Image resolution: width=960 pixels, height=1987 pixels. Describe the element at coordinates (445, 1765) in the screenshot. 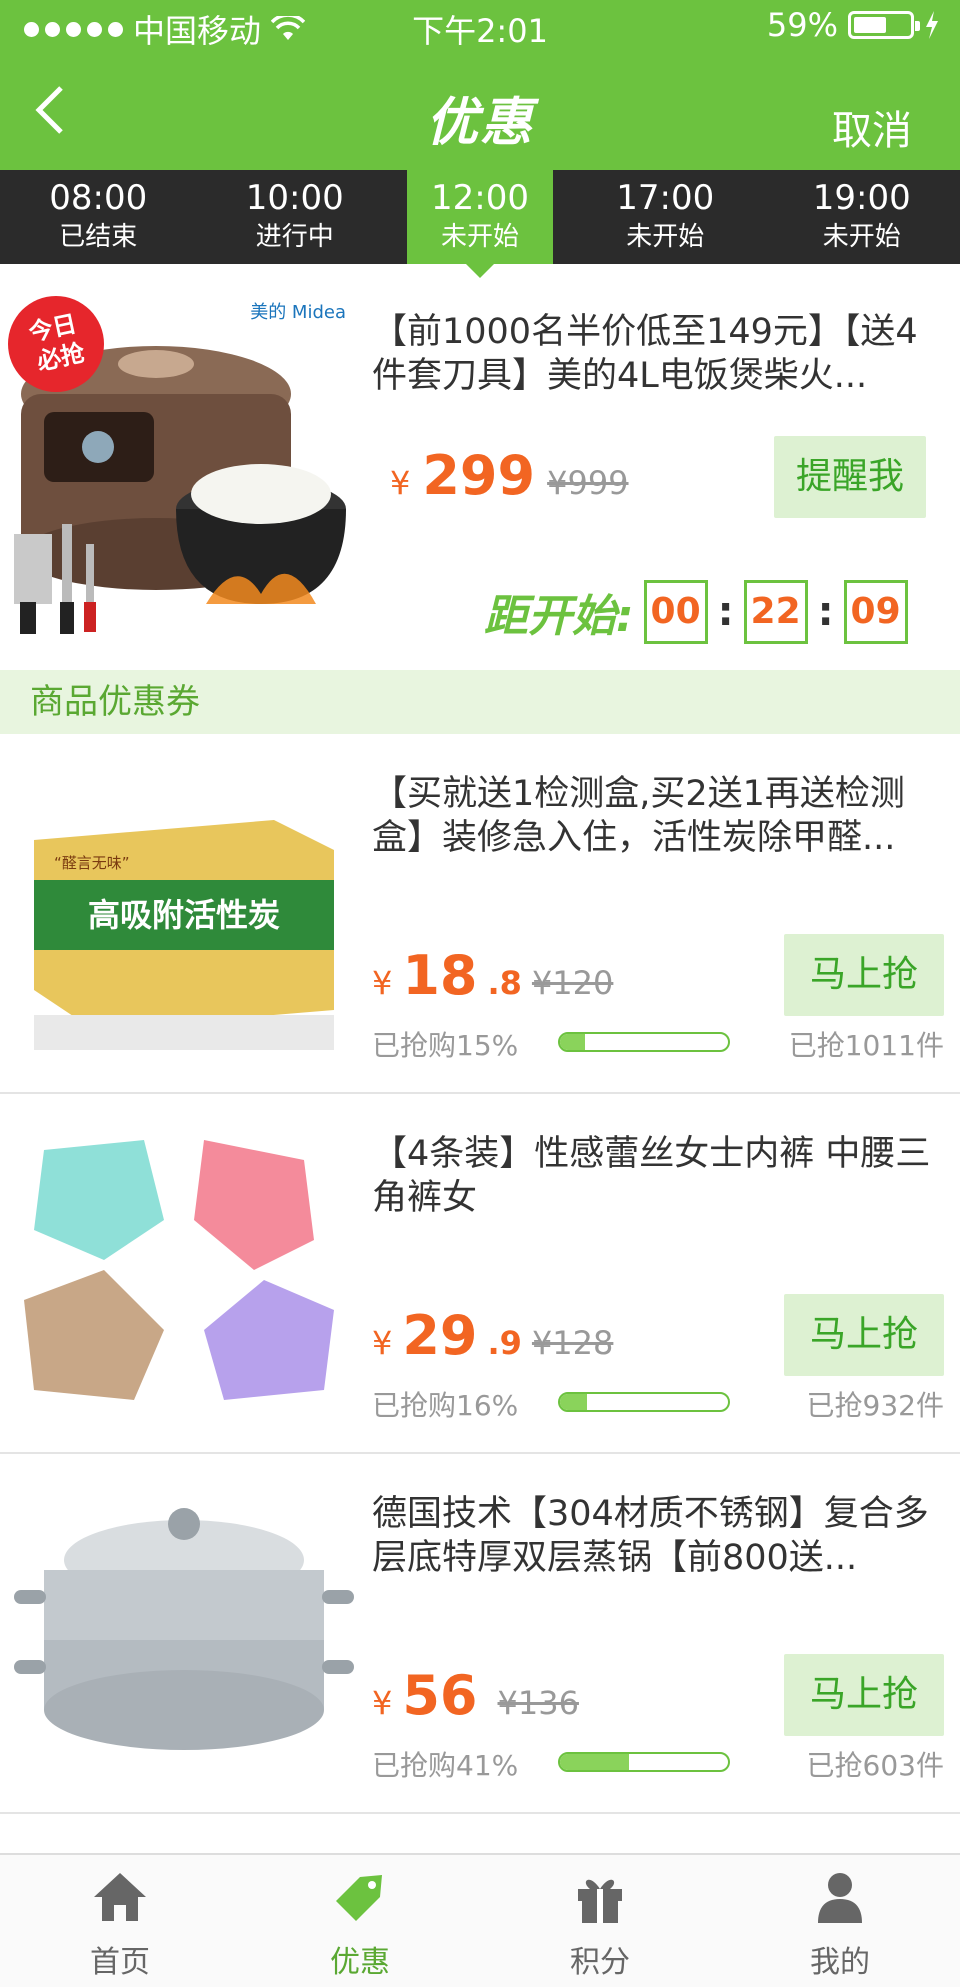

I see `sold-percent: 已抢购41%` at that location.